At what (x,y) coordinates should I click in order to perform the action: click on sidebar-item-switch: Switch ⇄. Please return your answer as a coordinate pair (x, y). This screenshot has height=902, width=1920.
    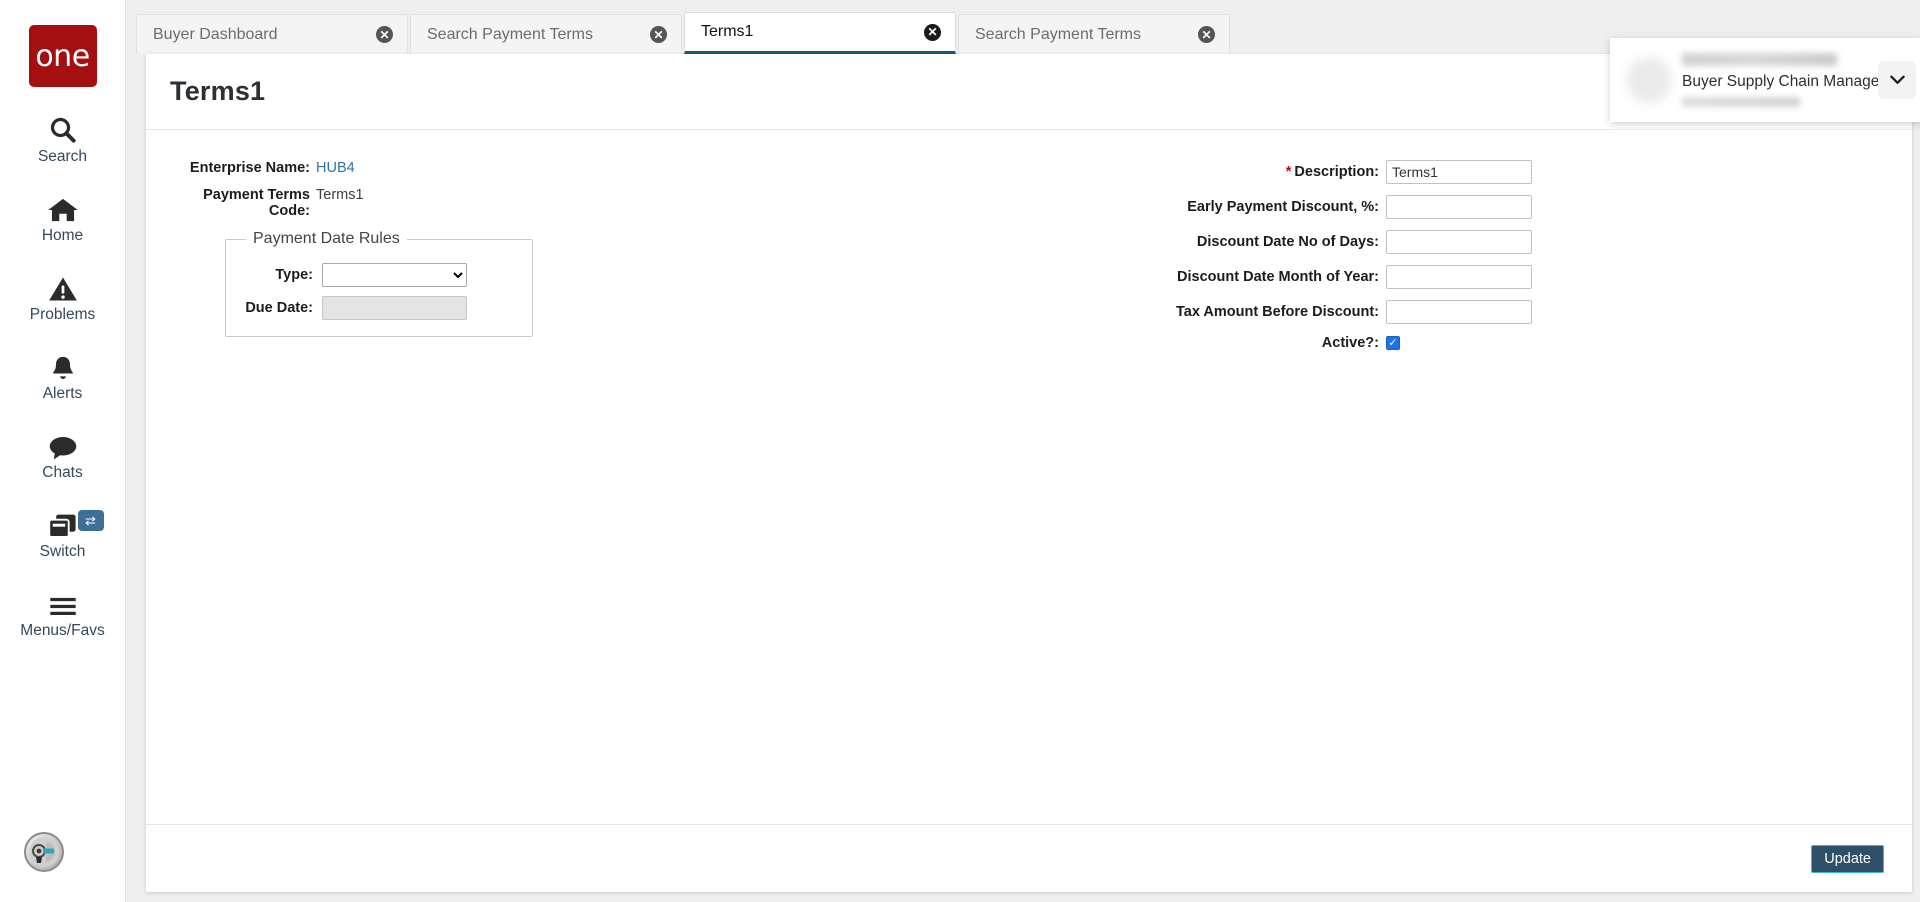
    Looking at the image, I should click on (63, 533).